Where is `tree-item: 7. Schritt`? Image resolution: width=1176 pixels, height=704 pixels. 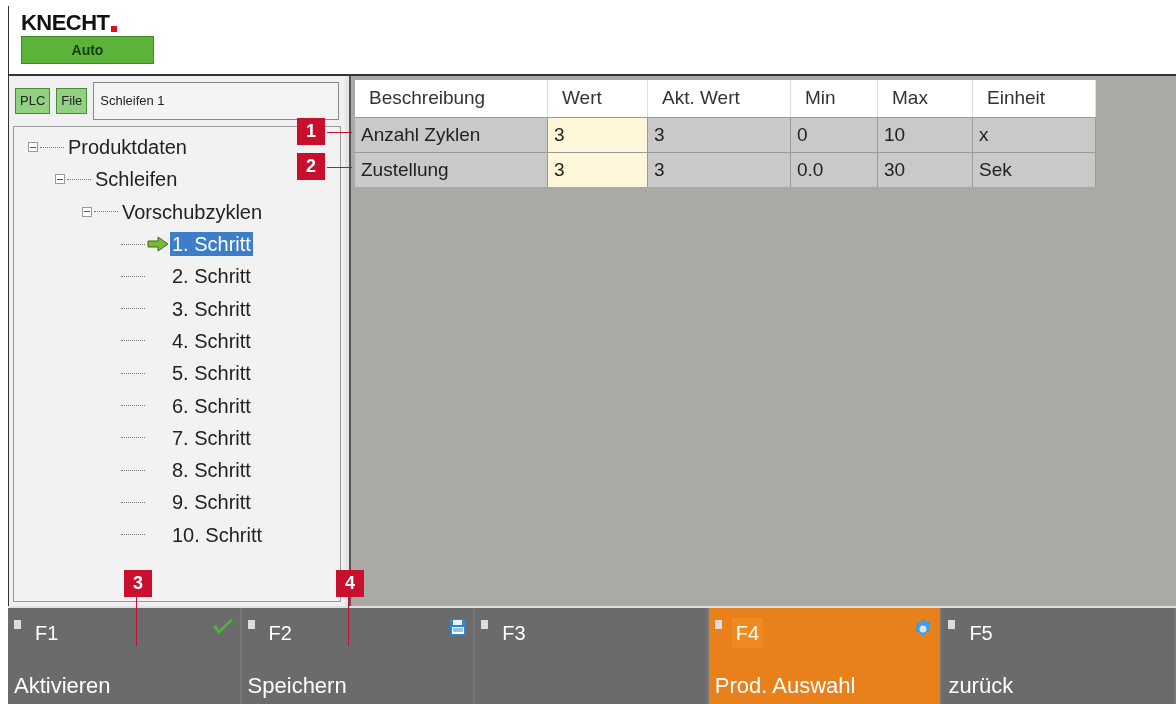 tree-item: 7. Schritt is located at coordinates (211, 437).